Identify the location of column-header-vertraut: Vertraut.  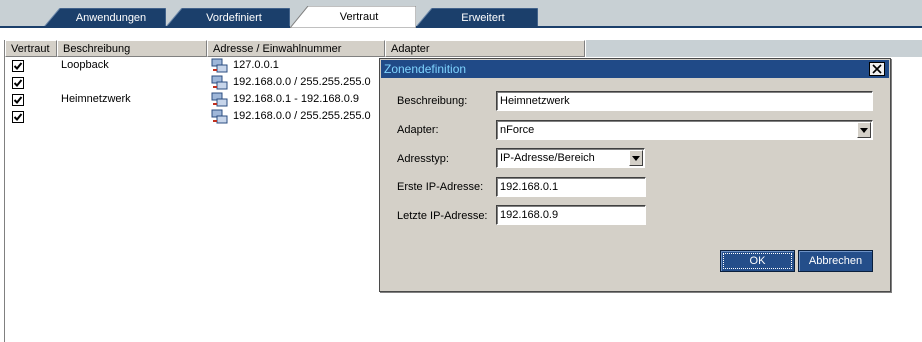
(31, 48).